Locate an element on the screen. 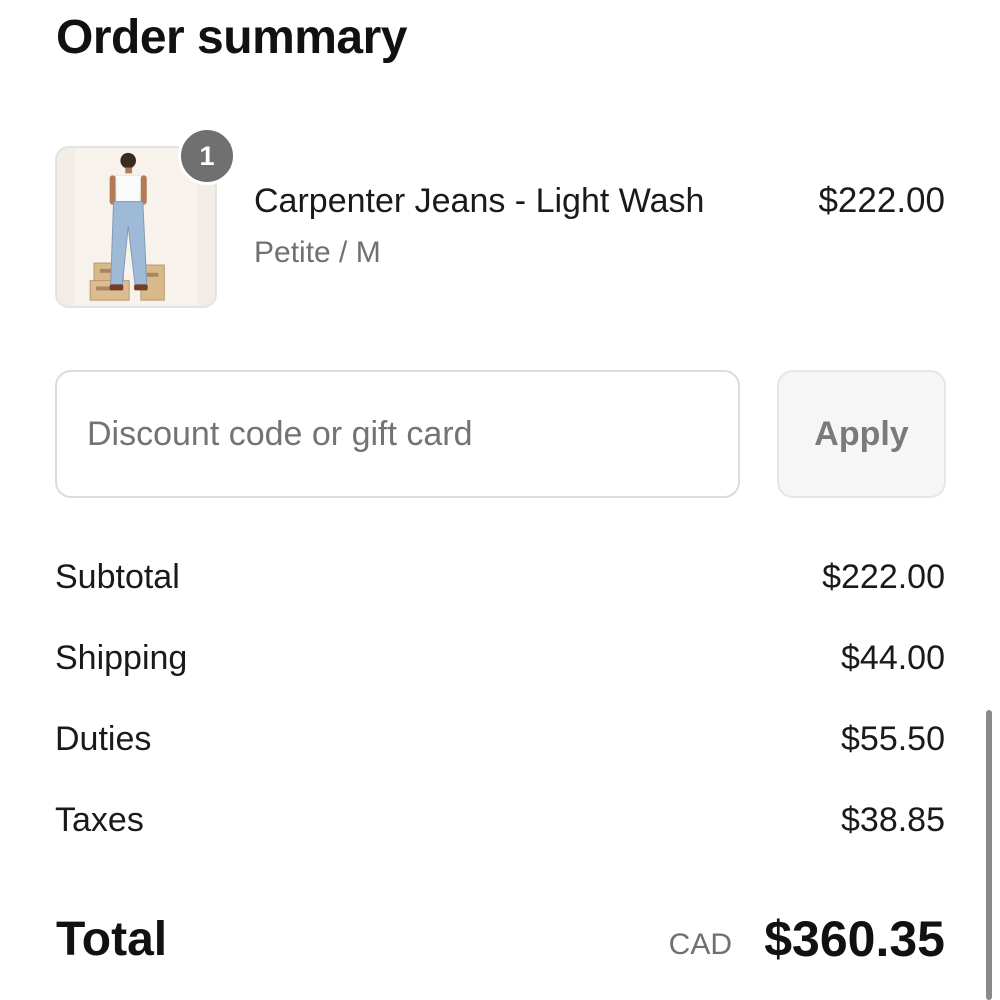 Image resolution: width=1000 pixels, height=1000 pixels. shipping-value: $44.00 is located at coordinates (893, 658).